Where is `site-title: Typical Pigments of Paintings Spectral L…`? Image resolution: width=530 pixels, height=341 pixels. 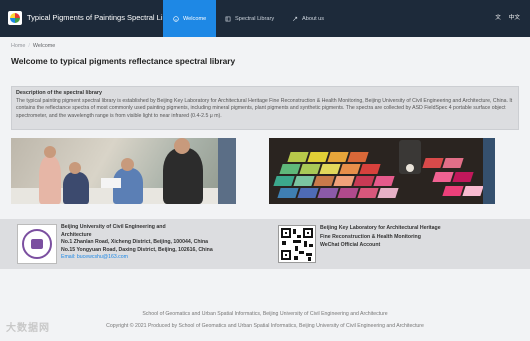
site-title: Typical Pigments of Paintings Spectral L… is located at coordinates (103, 17).